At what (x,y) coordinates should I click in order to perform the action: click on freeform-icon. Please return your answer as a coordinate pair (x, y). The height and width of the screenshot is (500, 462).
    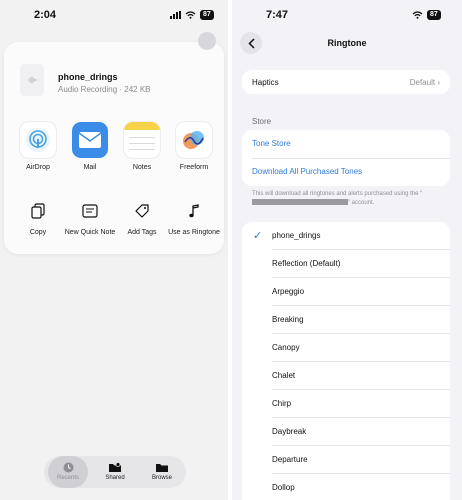
    Looking at the image, I should click on (194, 140).